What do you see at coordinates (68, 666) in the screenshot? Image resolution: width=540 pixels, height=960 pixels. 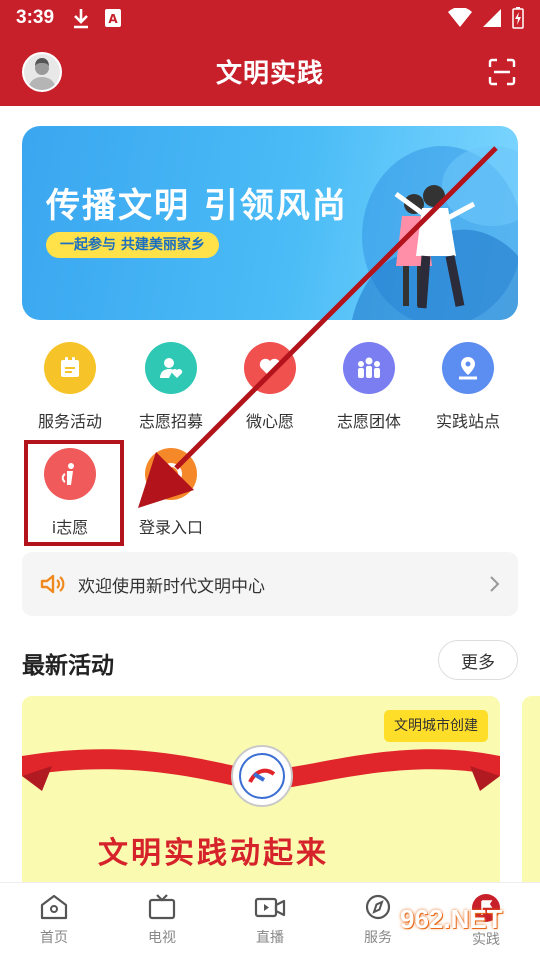 I see `section-title: 最新活动` at bounding box center [68, 666].